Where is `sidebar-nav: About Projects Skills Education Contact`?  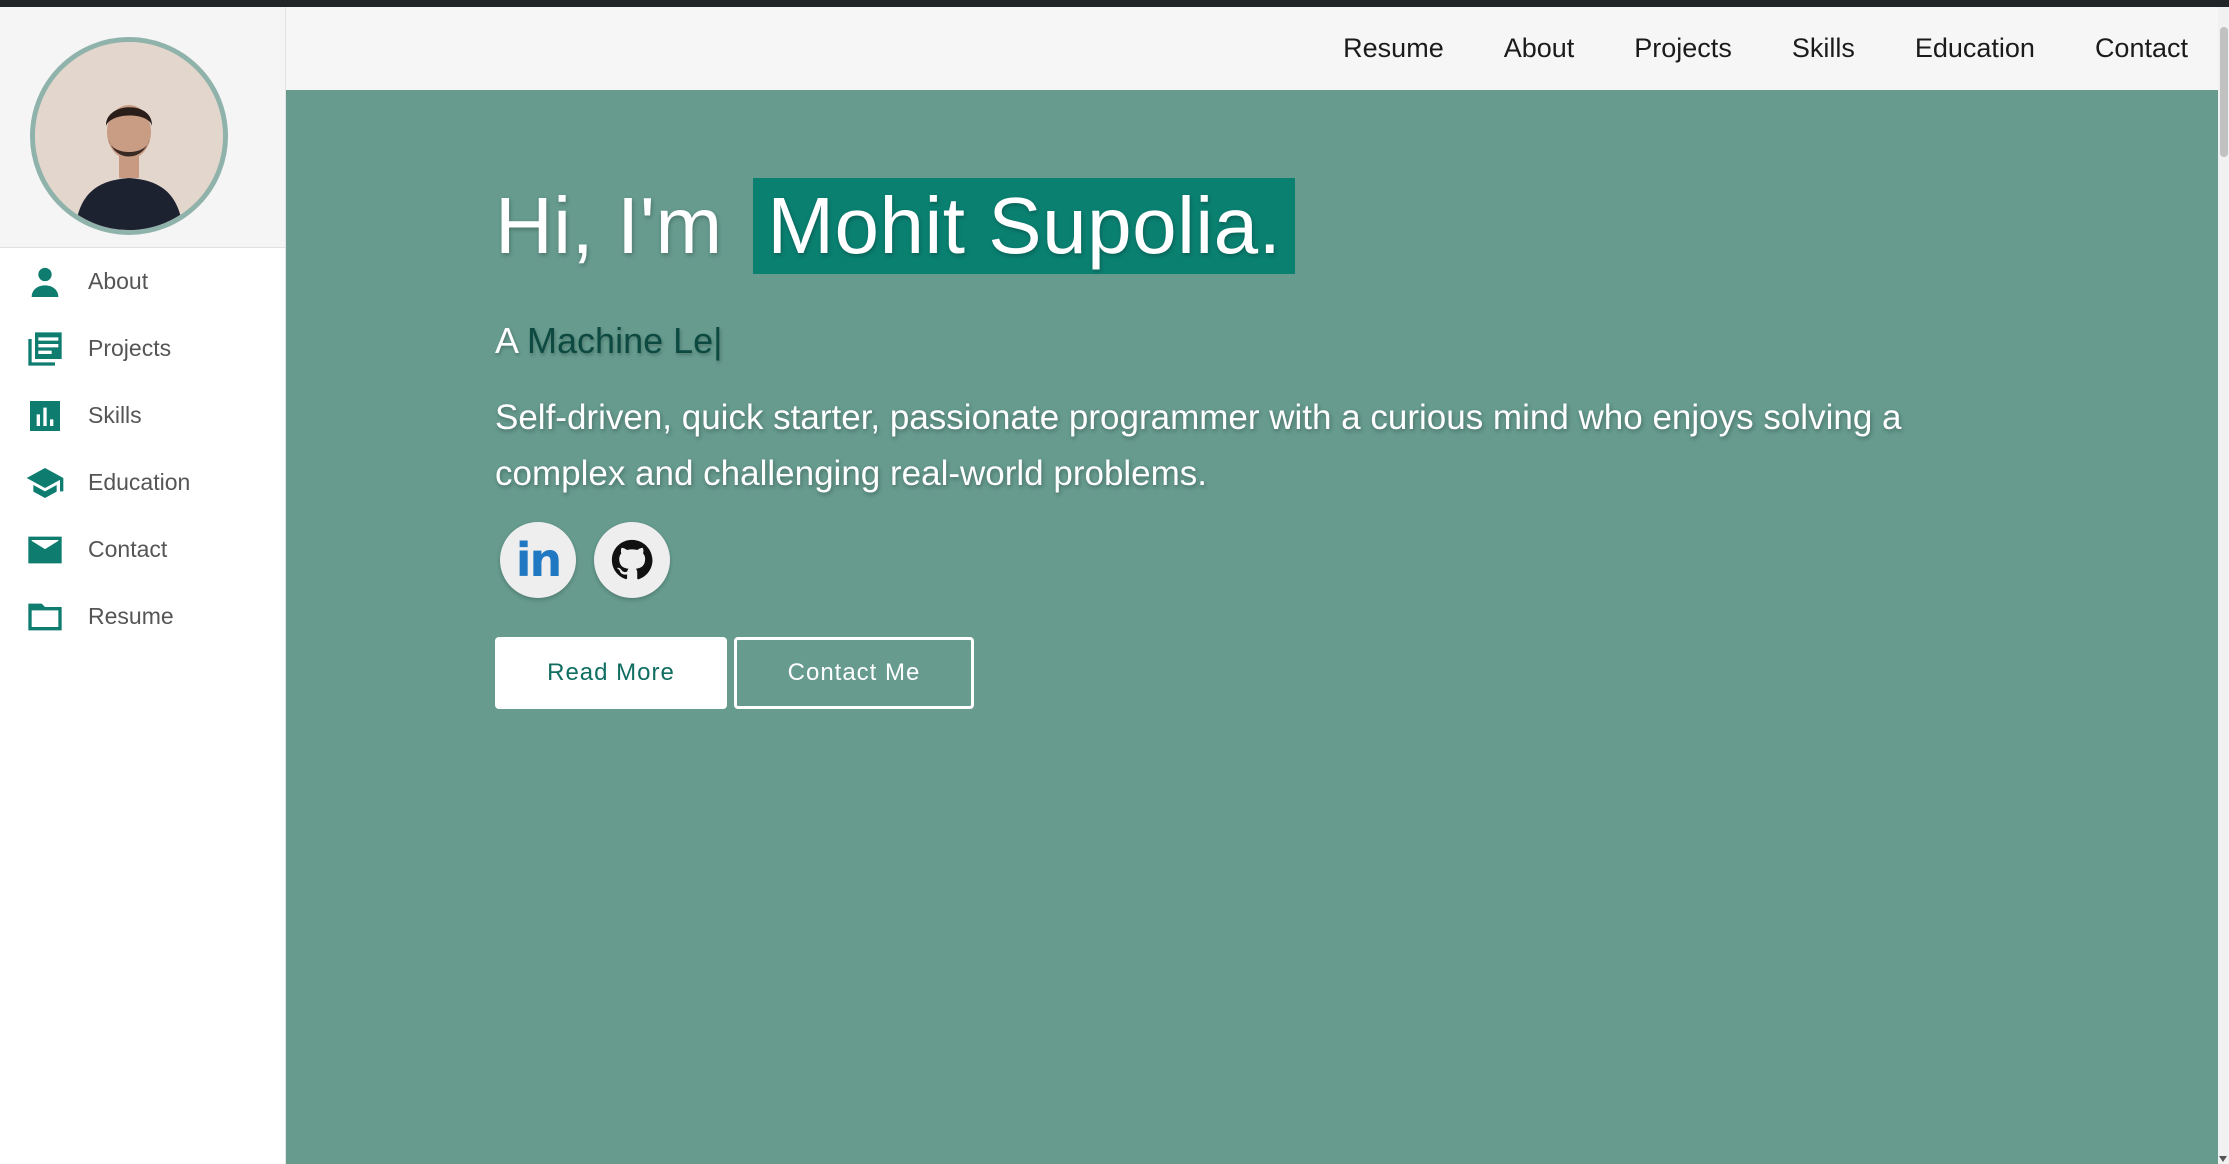 sidebar-nav: About Projects Skills Education Contact is located at coordinates (142, 449).